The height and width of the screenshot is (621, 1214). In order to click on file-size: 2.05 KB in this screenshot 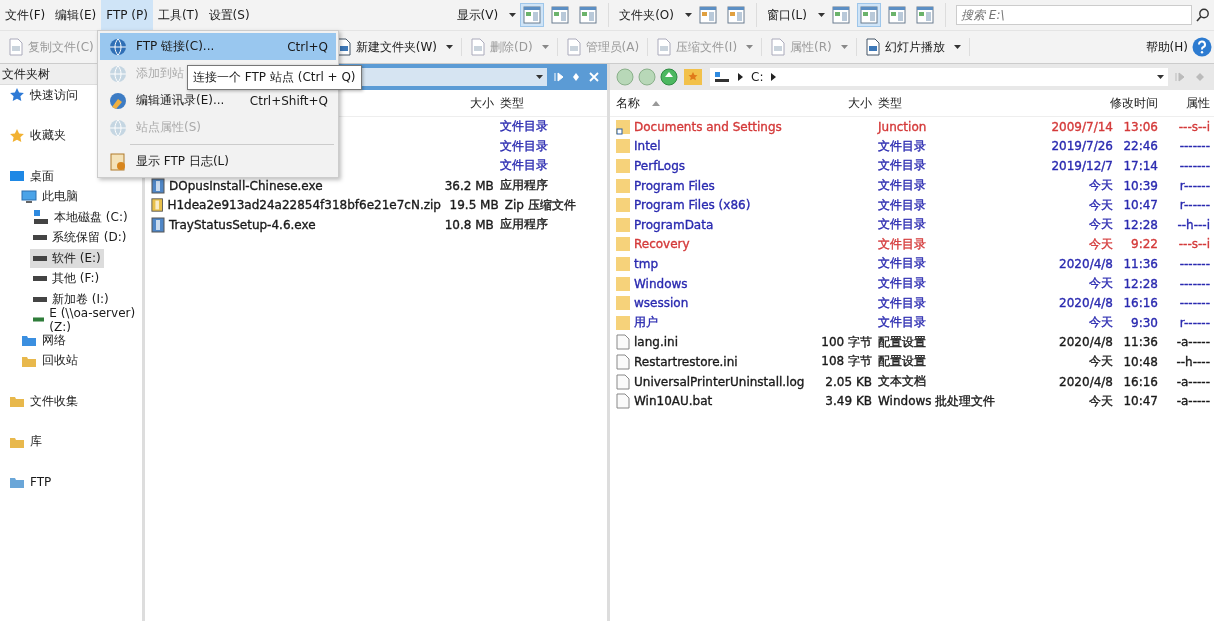, I will do `click(848, 381)`.